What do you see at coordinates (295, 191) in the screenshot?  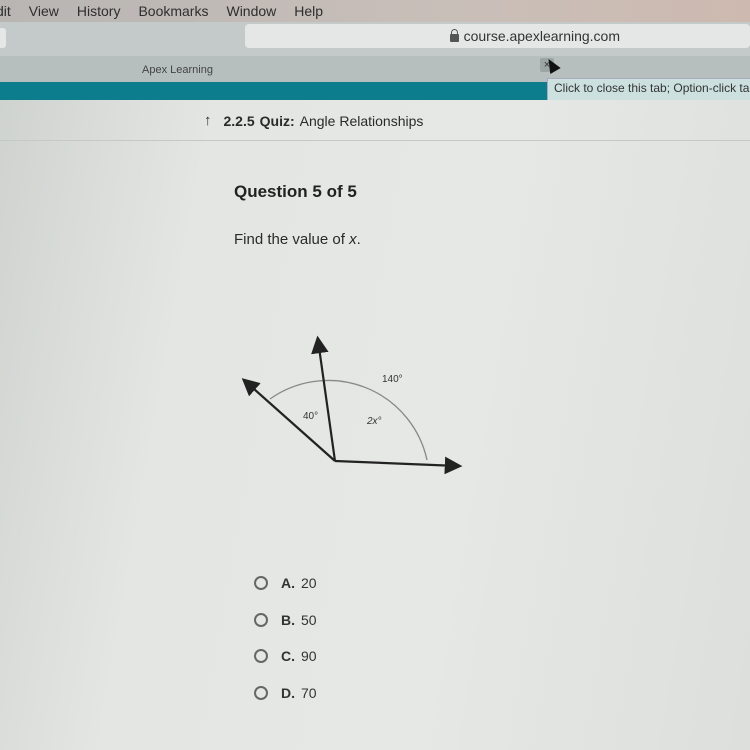 I see `question-title: Question 5 of 5` at bounding box center [295, 191].